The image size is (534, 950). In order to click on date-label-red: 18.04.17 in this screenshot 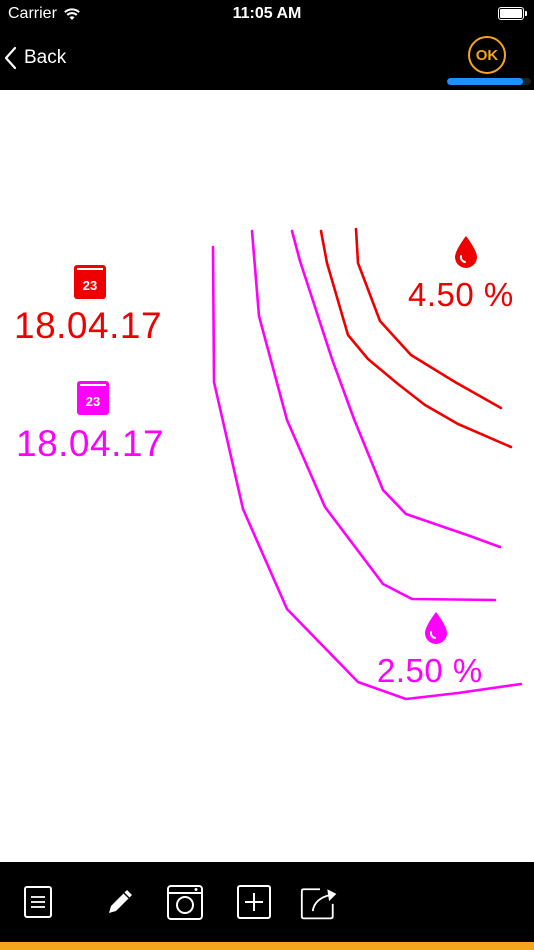, I will do `click(88, 325)`.